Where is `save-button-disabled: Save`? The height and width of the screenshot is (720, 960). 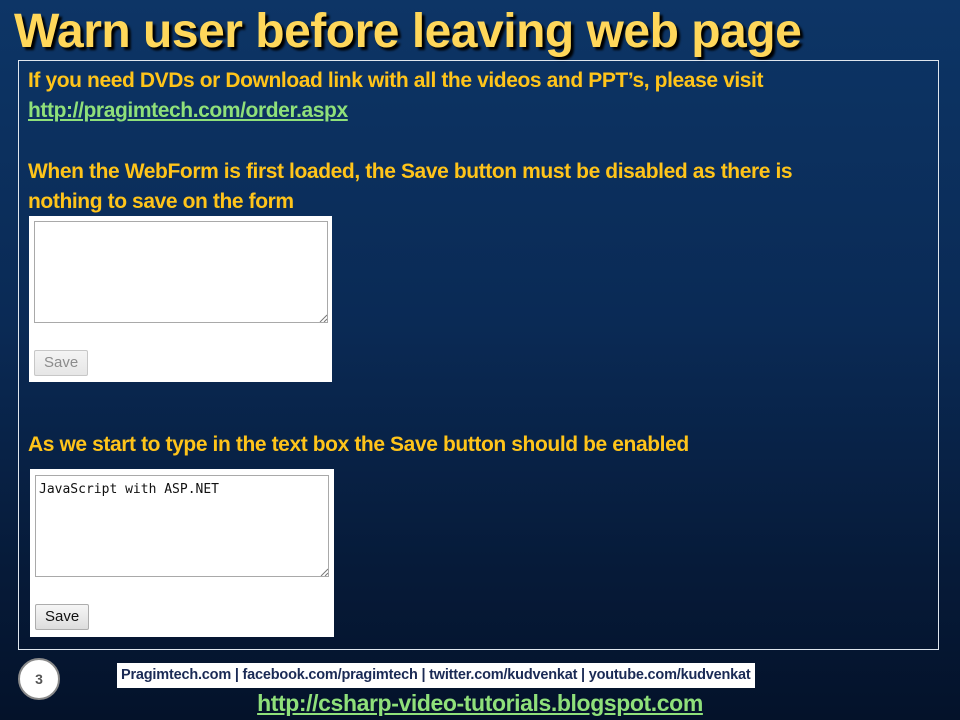
save-button-disabled: Save is located at coordinates (61, 363).